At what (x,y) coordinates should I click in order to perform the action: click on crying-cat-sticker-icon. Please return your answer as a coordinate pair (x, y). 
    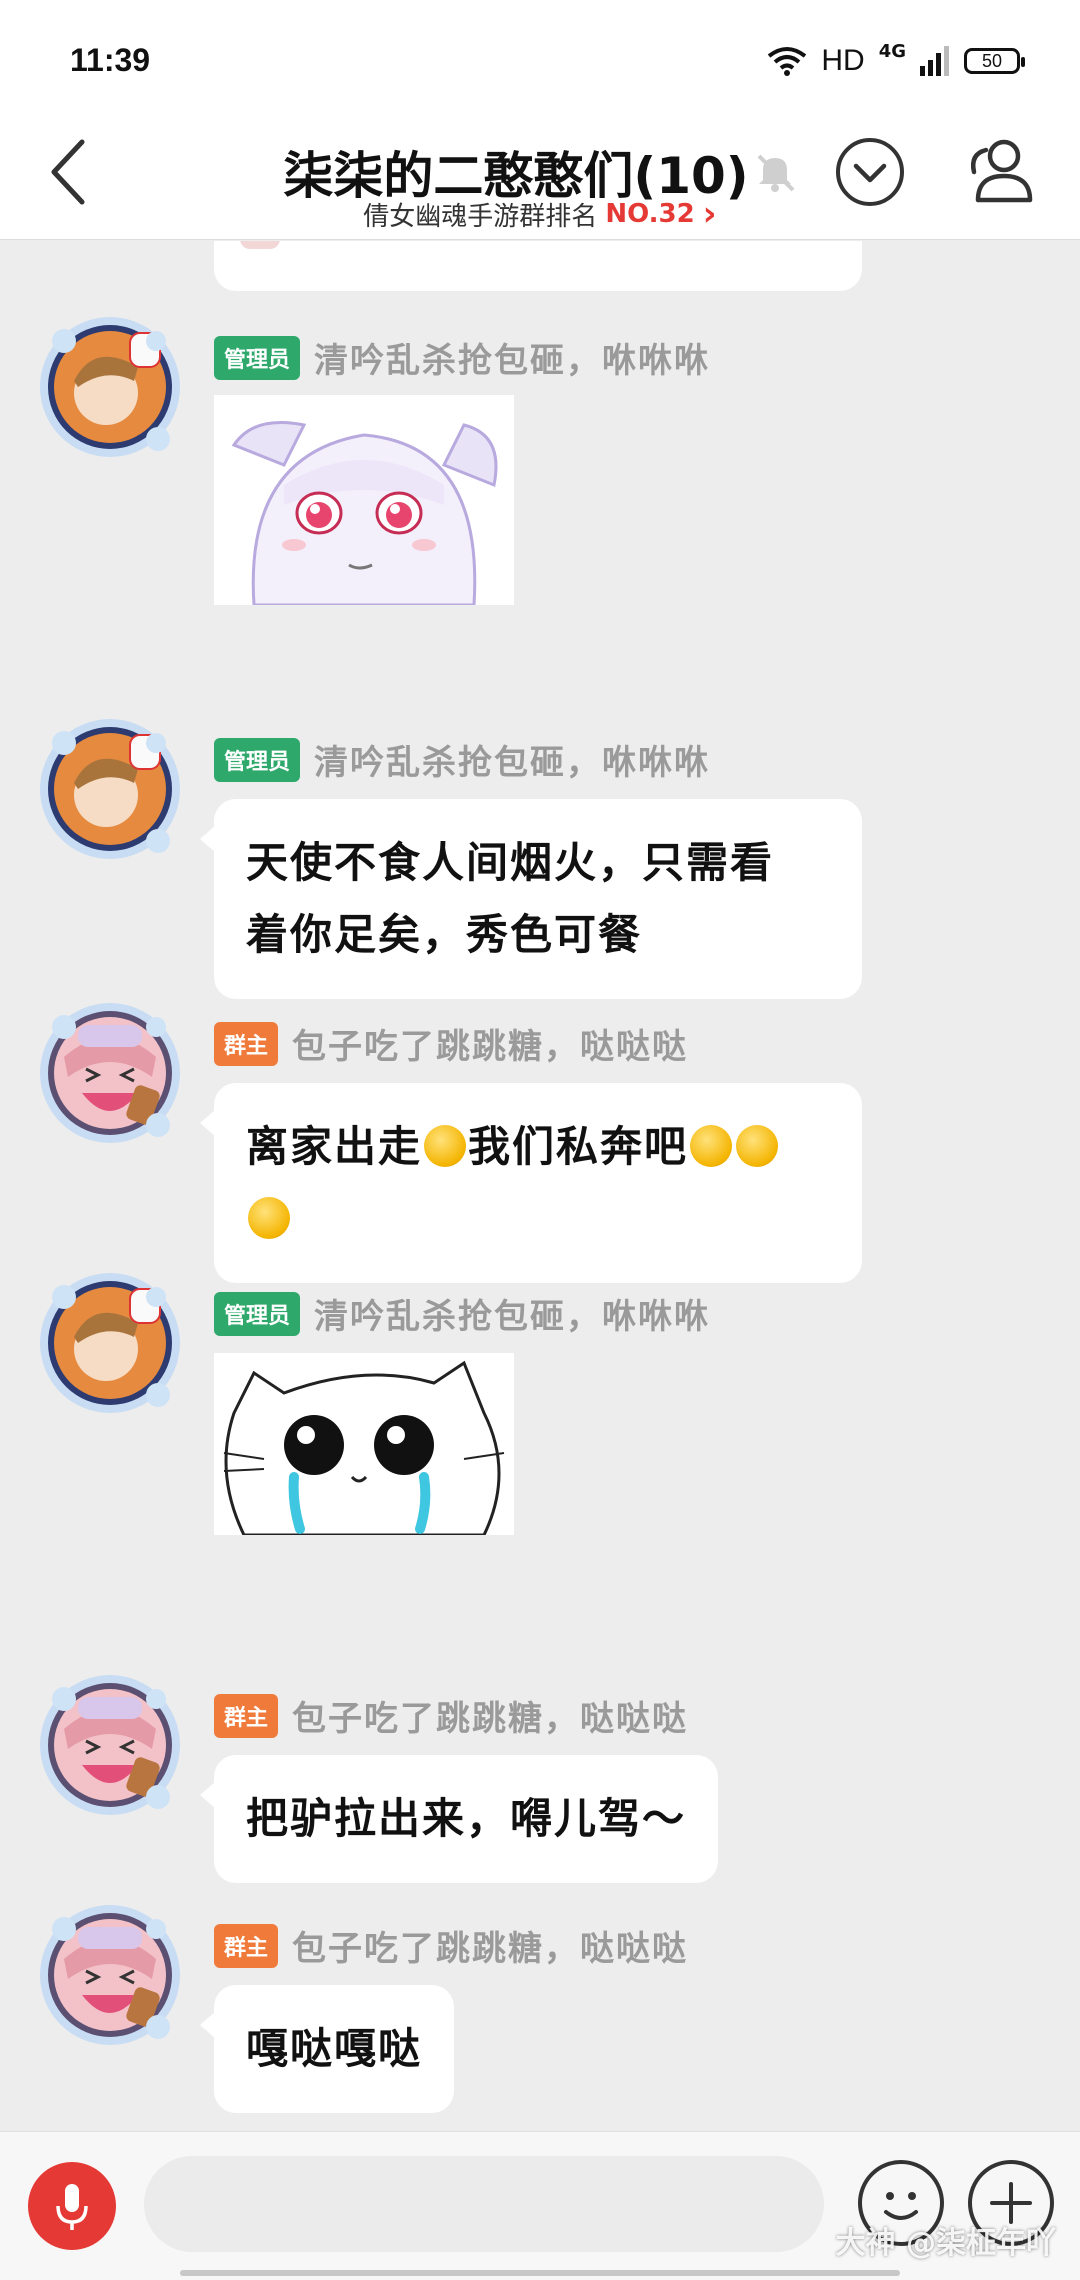
    Looking at the image, I should click on (364, 1444).